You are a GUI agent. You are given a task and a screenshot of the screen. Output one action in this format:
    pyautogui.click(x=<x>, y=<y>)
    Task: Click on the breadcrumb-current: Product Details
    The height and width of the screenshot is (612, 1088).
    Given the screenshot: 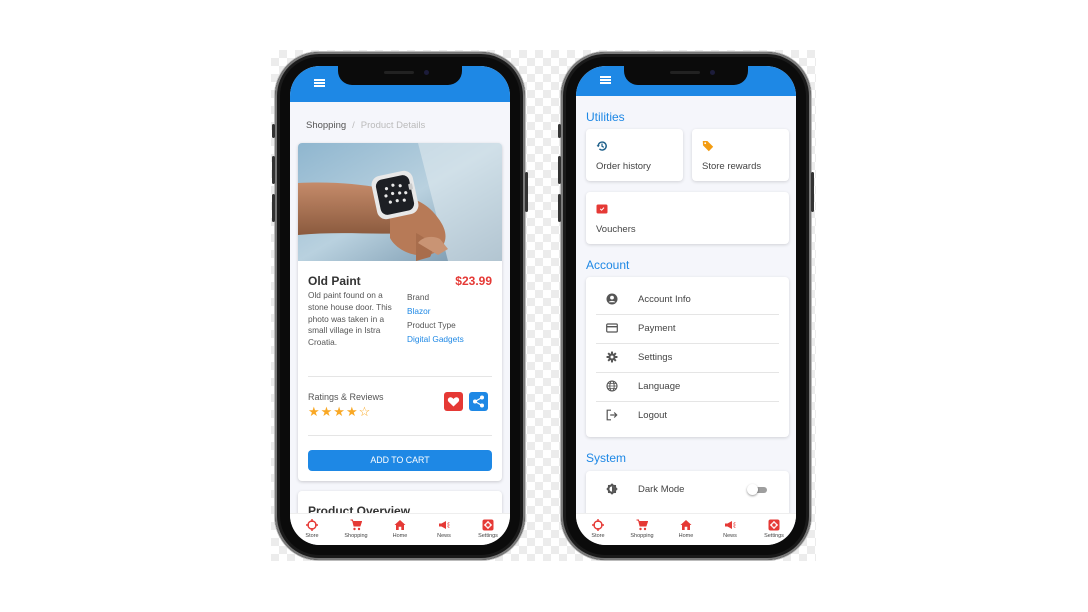 What is the action you would take?
    pyautogui.click(x=393, y=125)
    